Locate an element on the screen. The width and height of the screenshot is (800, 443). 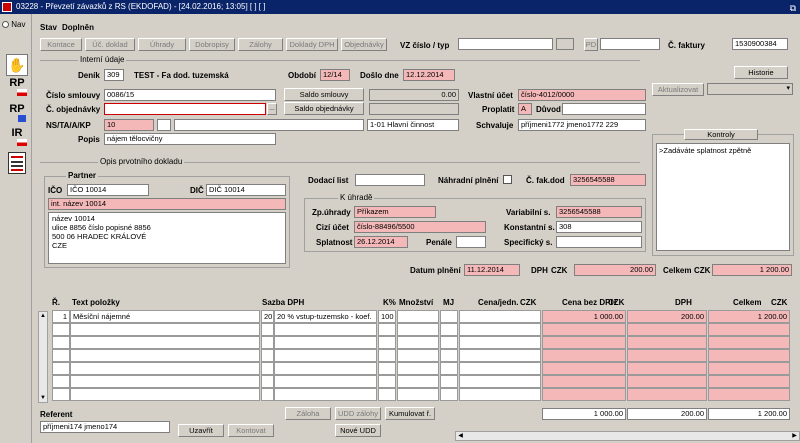
handshake-icon: ✋ is located at coordinates (17, 65).